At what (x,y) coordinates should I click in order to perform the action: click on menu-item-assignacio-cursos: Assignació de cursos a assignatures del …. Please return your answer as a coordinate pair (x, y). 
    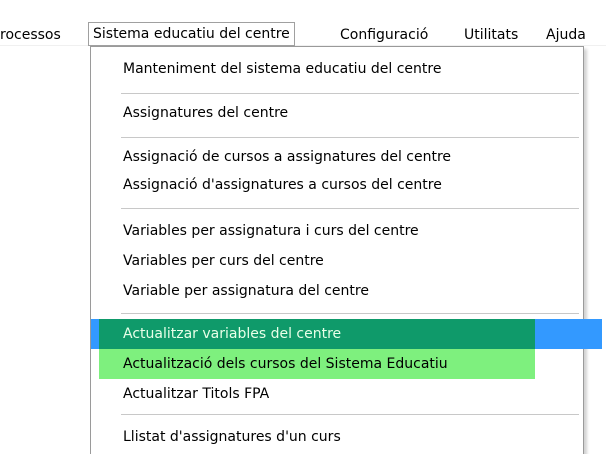
    Looking at the image, I should click on (337, 157).